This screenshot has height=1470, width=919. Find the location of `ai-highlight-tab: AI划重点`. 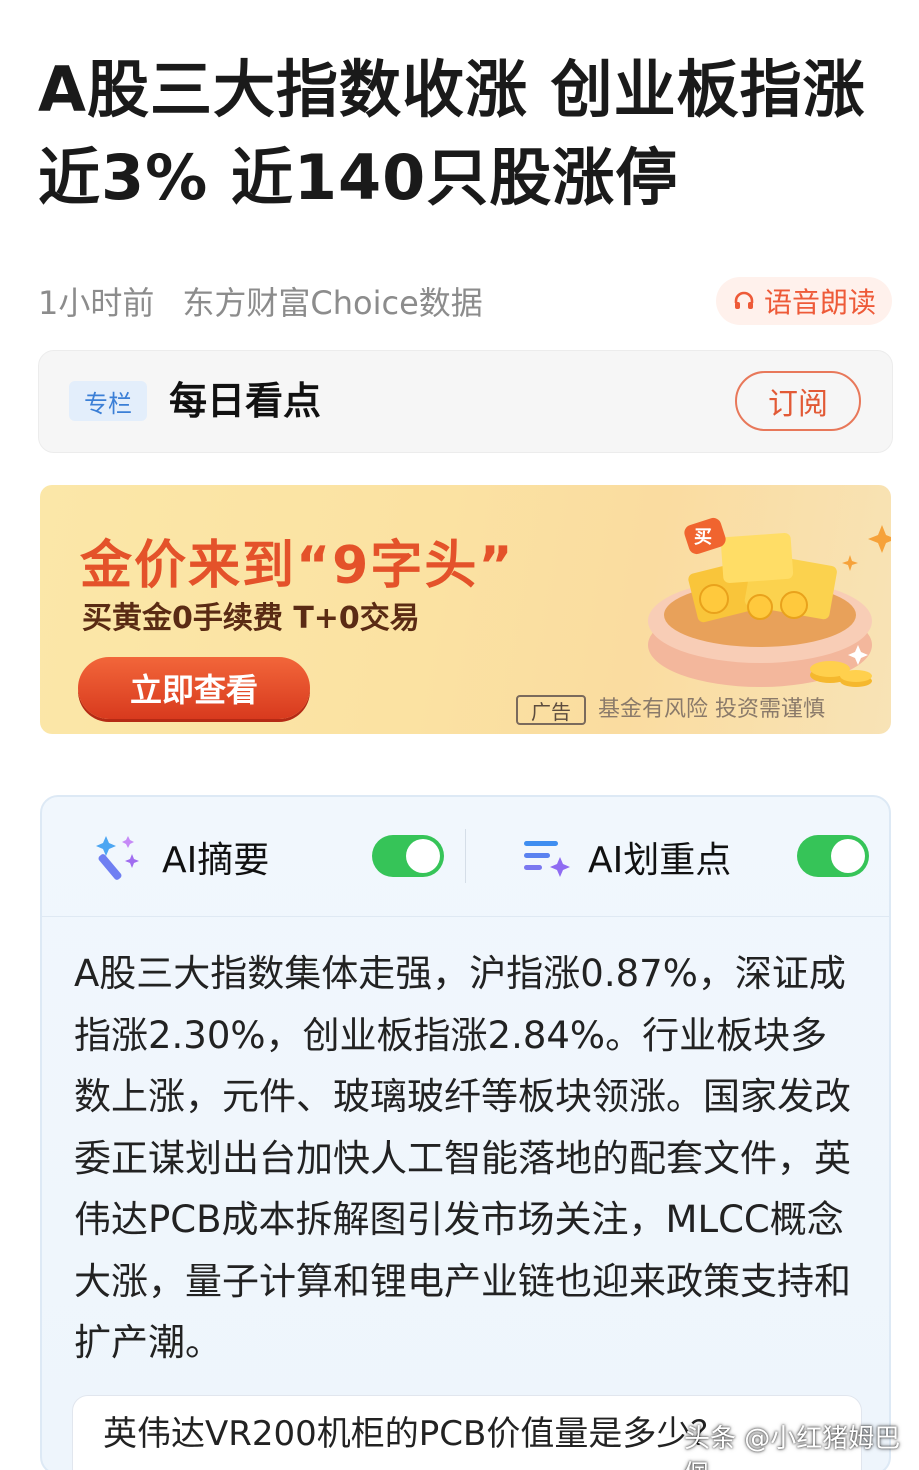

ai-highlight-tab: AI划重点 is located at coordinates (625, 857).